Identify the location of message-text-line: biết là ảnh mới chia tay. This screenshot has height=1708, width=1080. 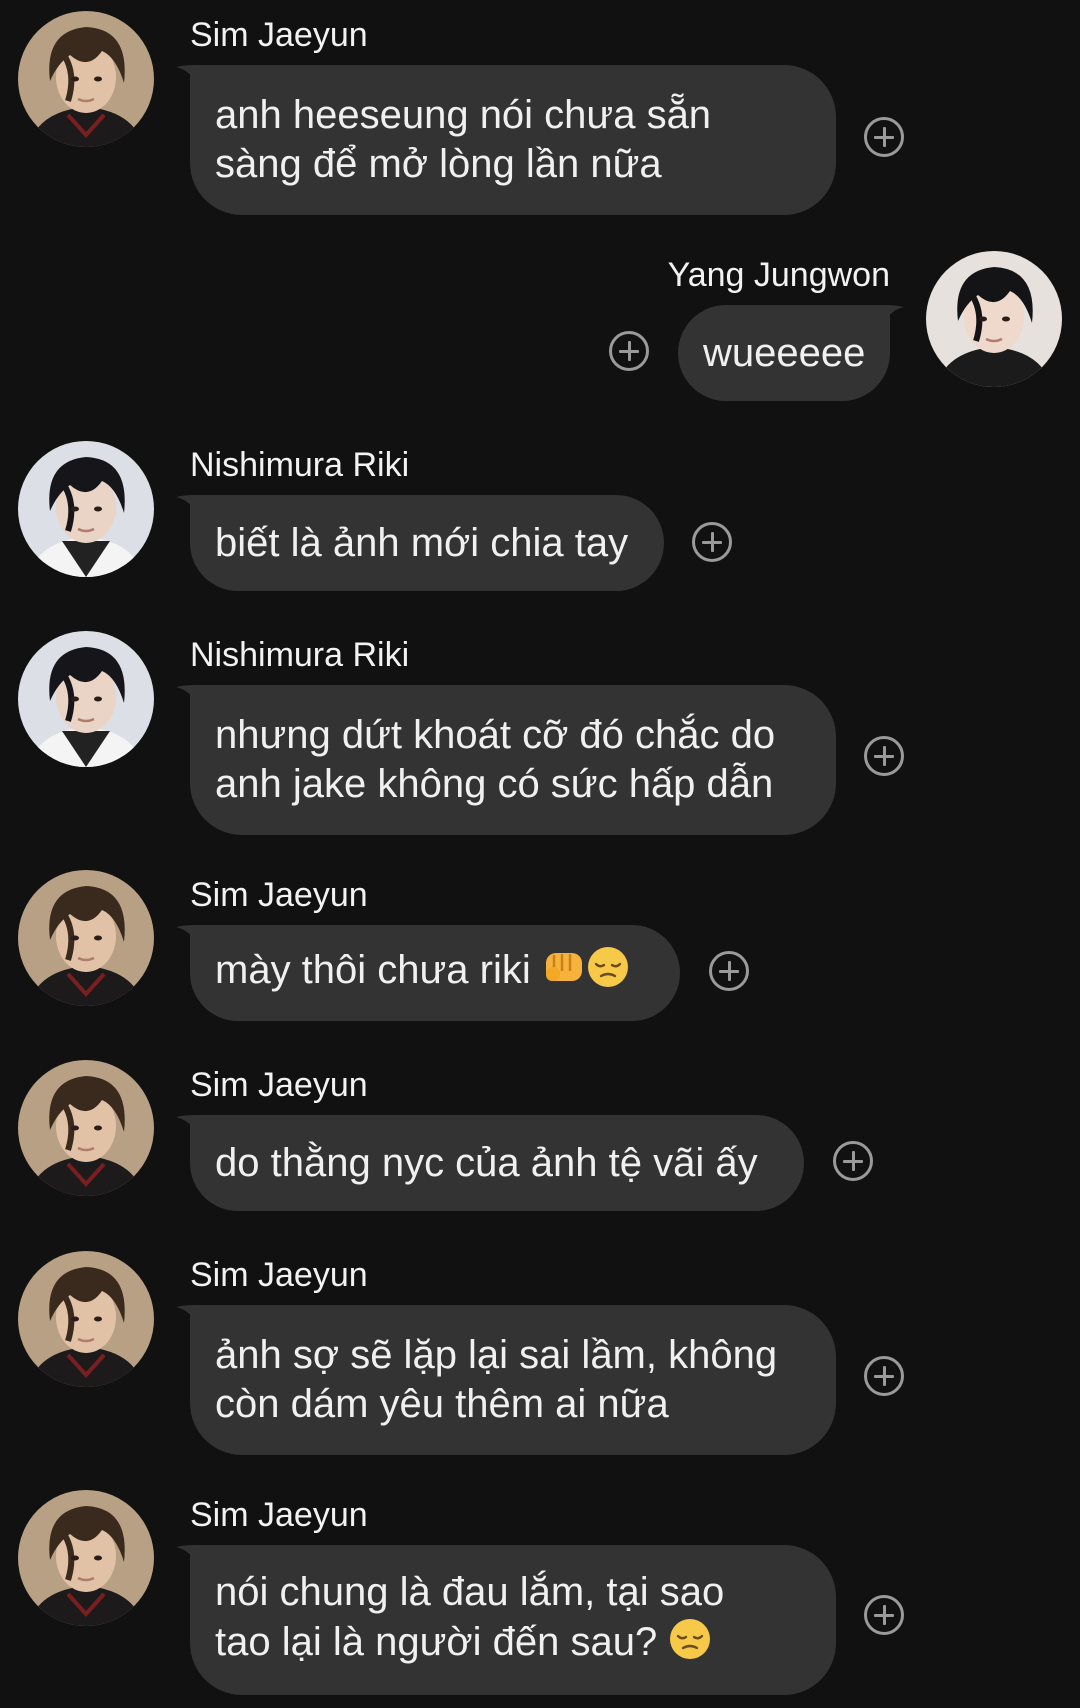
(422, 542).